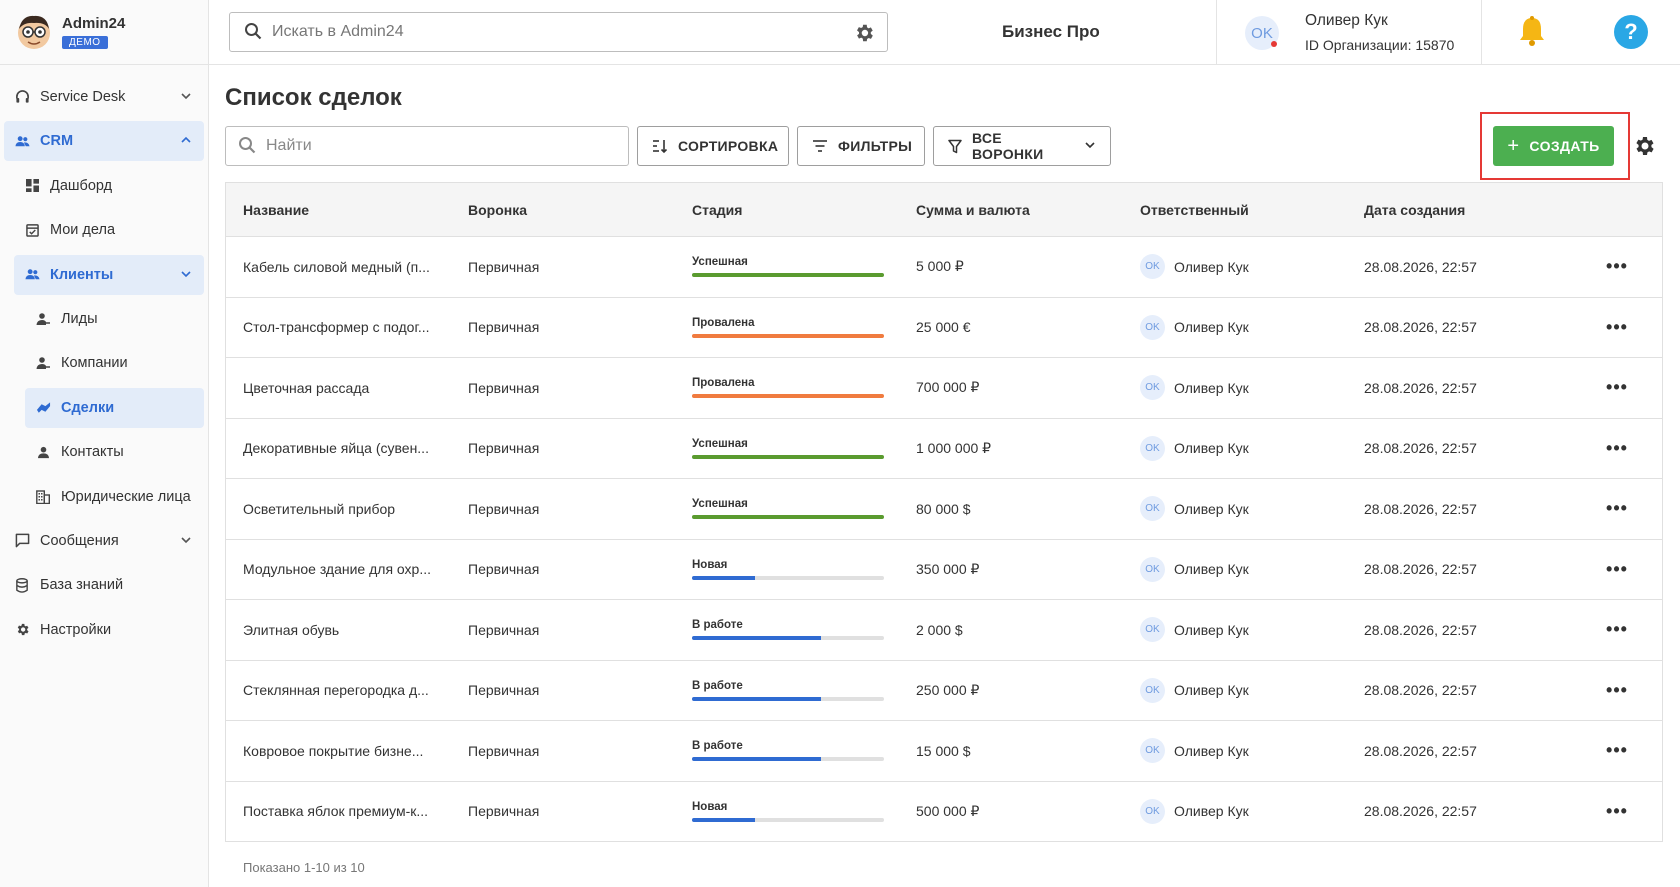 The width and height of the screenshot is (1680, 887). I want to click on sidebar-item-knowledge-base: База знаний, so click(104, 585).